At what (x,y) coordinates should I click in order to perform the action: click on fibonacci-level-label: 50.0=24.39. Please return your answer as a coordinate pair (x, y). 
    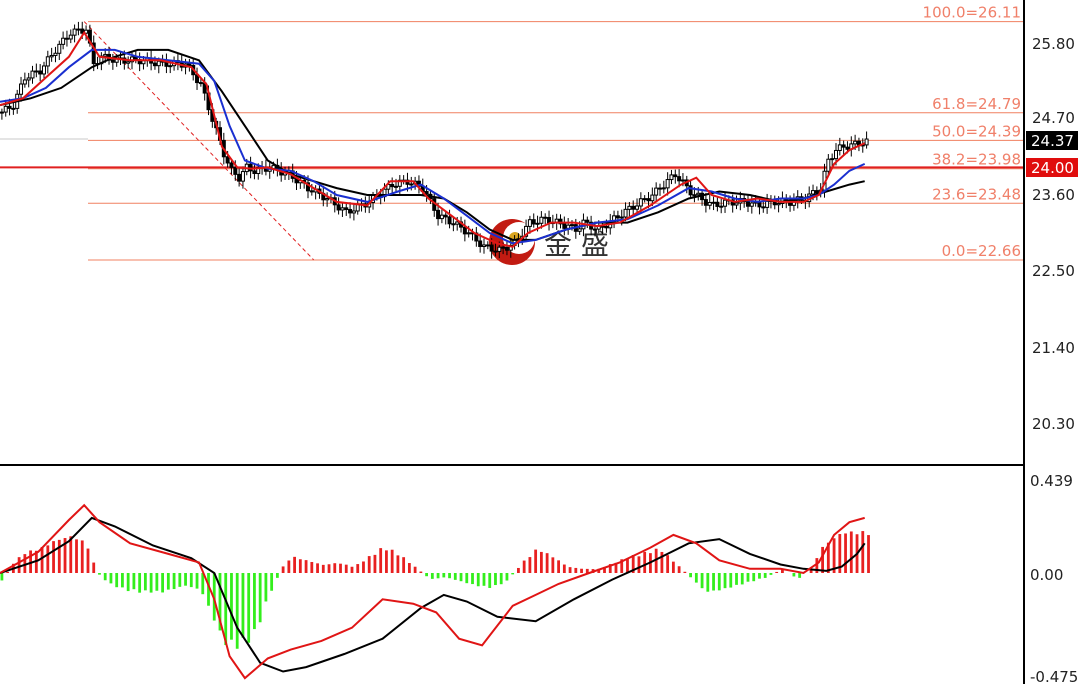
    Looking at the image, I should click on (976, 131).